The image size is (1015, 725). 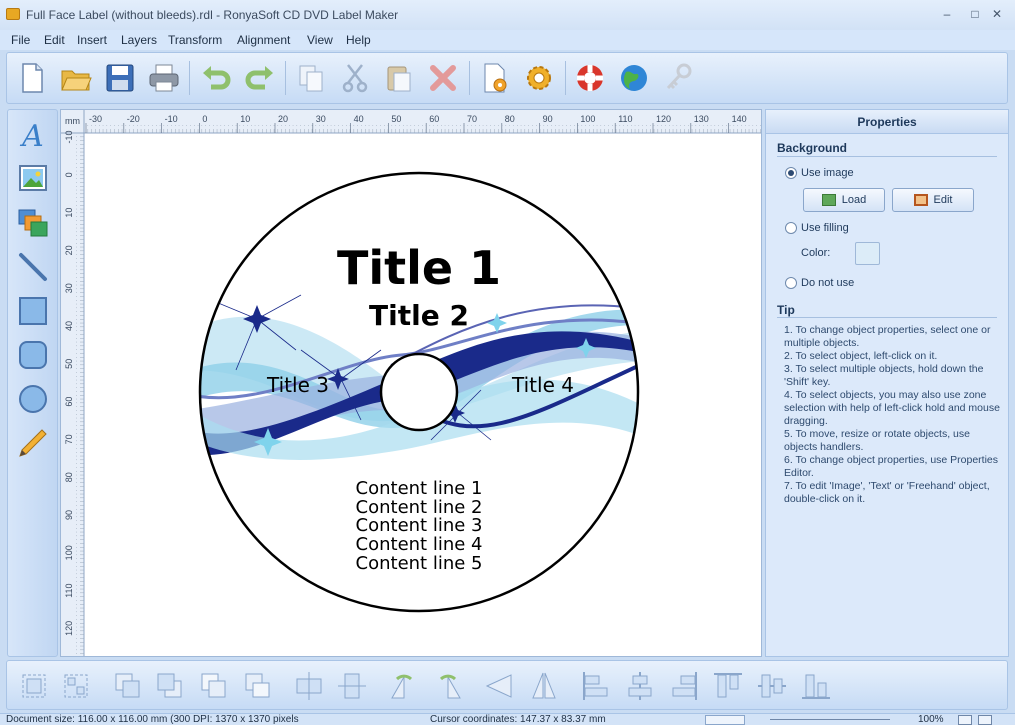 I want to click on menu-alignment: Alignment, so click(x=263, y=40).